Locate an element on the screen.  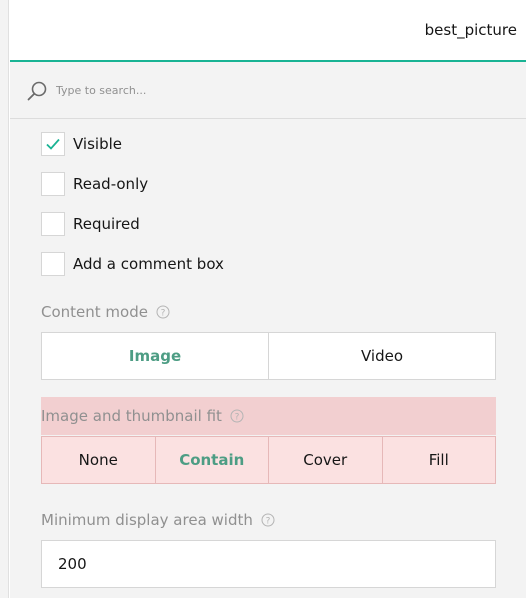
content-mode-buttons: Image Video is located at coordinates (268, 356).